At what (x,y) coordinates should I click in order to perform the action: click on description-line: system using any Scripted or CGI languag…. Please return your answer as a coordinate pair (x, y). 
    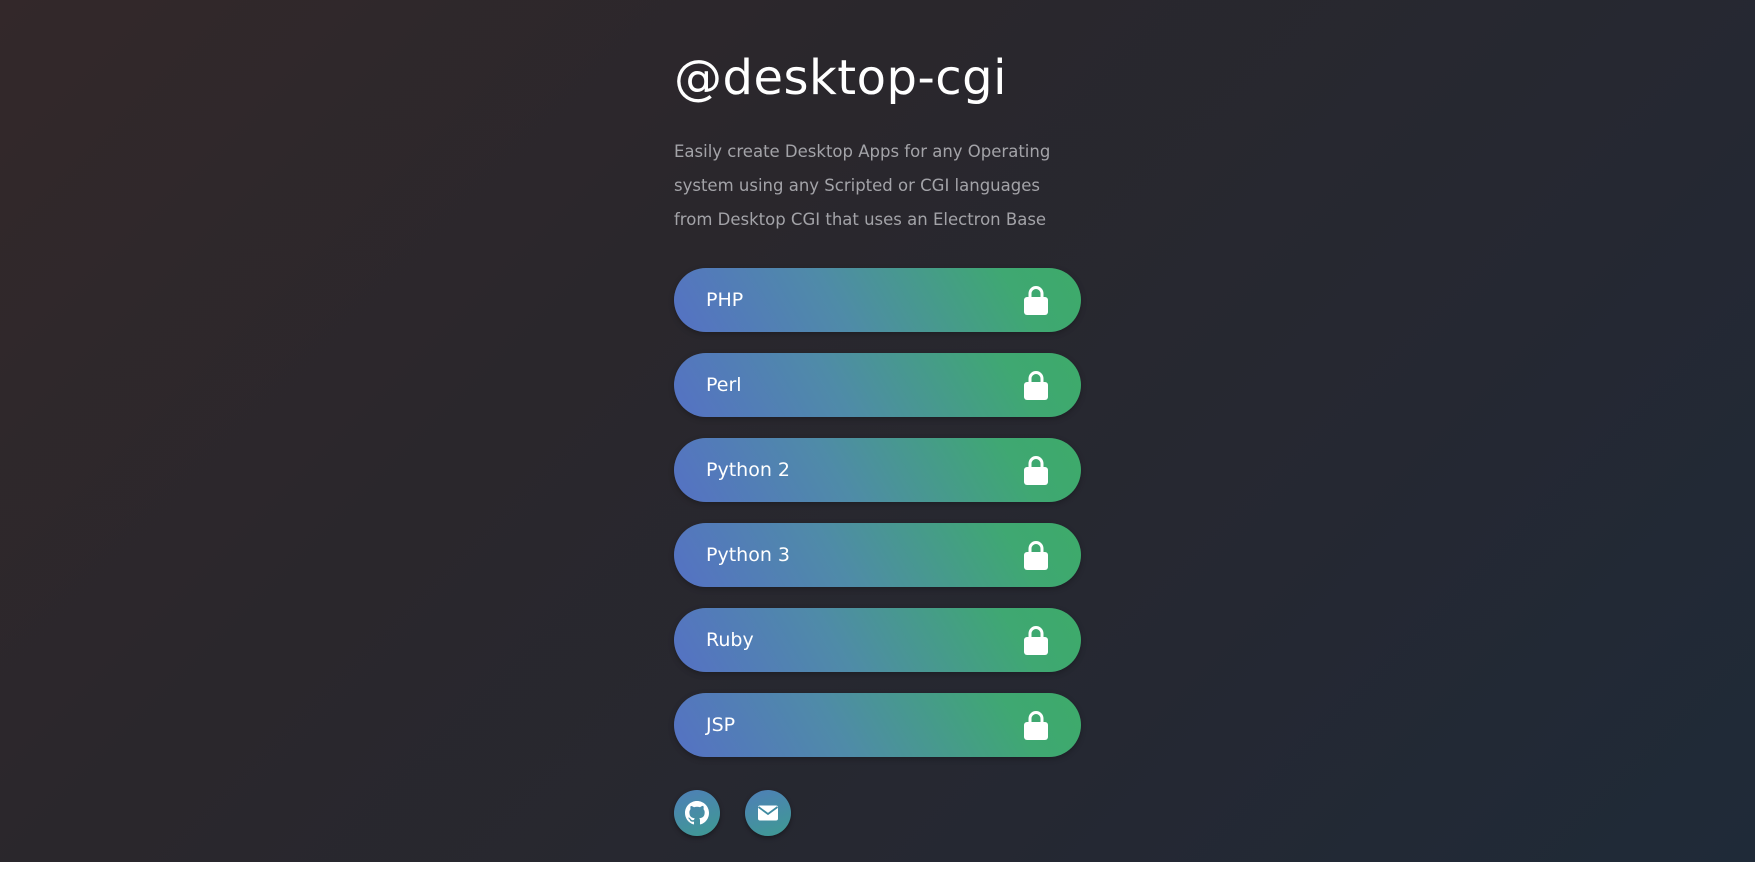
    Looking at the image, I should click on (857, 185).